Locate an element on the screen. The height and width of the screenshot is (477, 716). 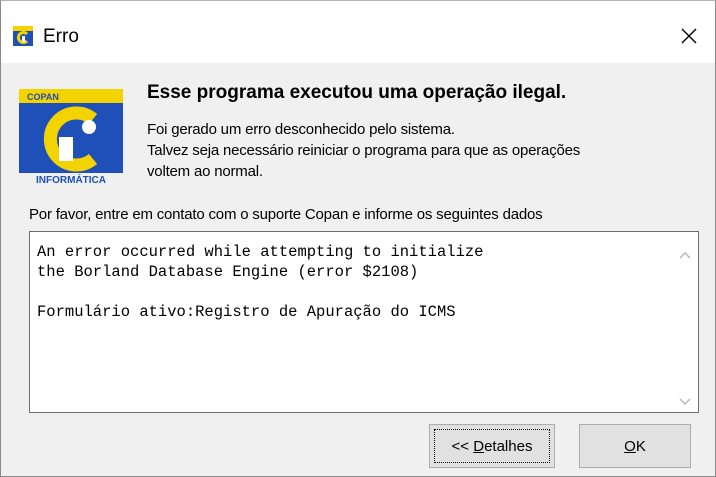
title-bar: Erro is located at coordinates (358, 32).